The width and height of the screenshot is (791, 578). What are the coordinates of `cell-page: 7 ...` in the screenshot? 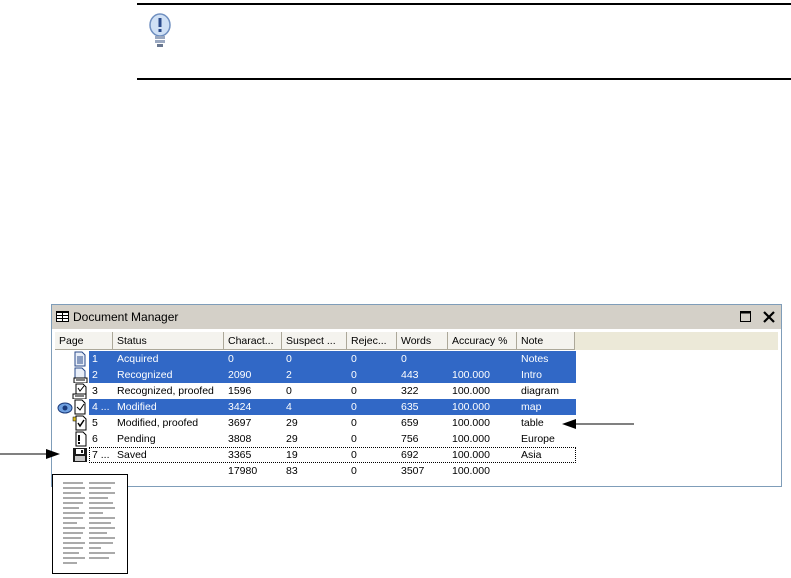 It's located at (101, 455).